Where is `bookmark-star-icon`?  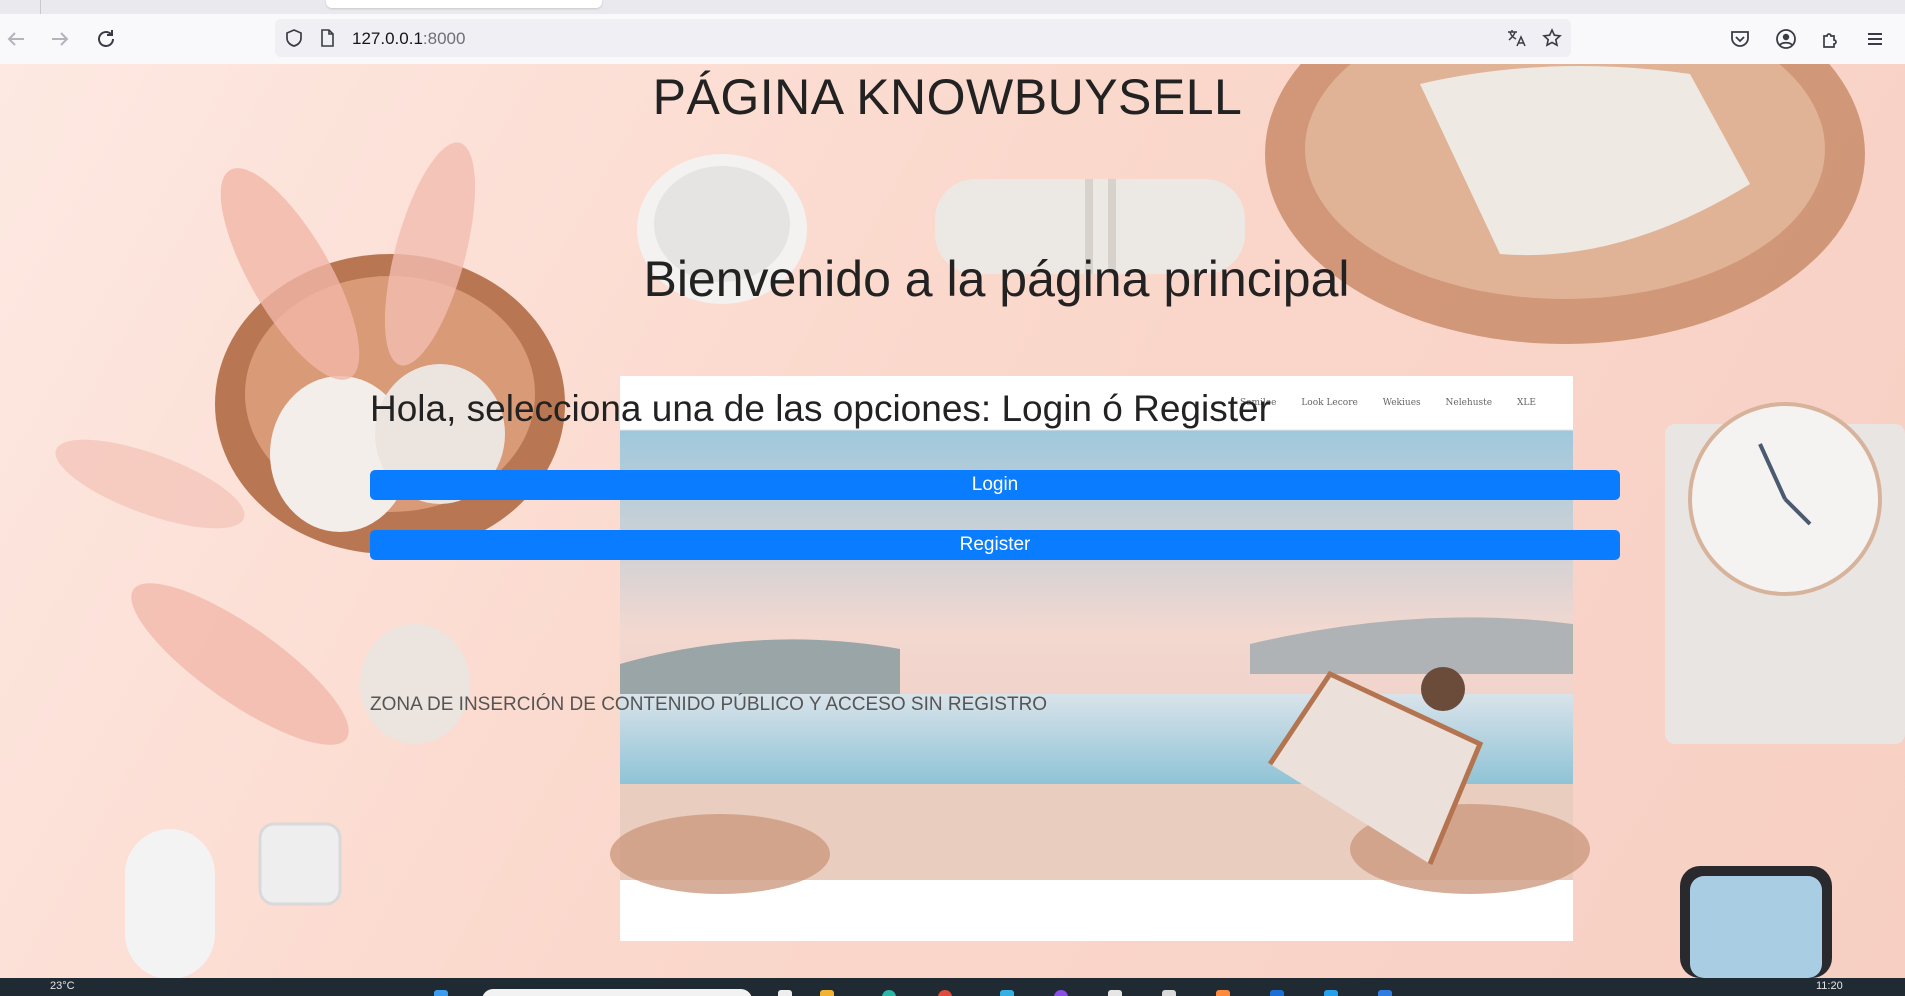
bookmark-star-icon is located at coordinates (1552, 38).